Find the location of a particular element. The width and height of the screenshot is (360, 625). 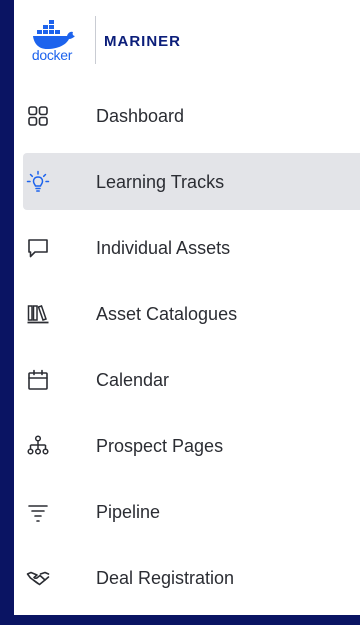

sidebar-item-label: Pipeline is located at coordinates (128, 512).